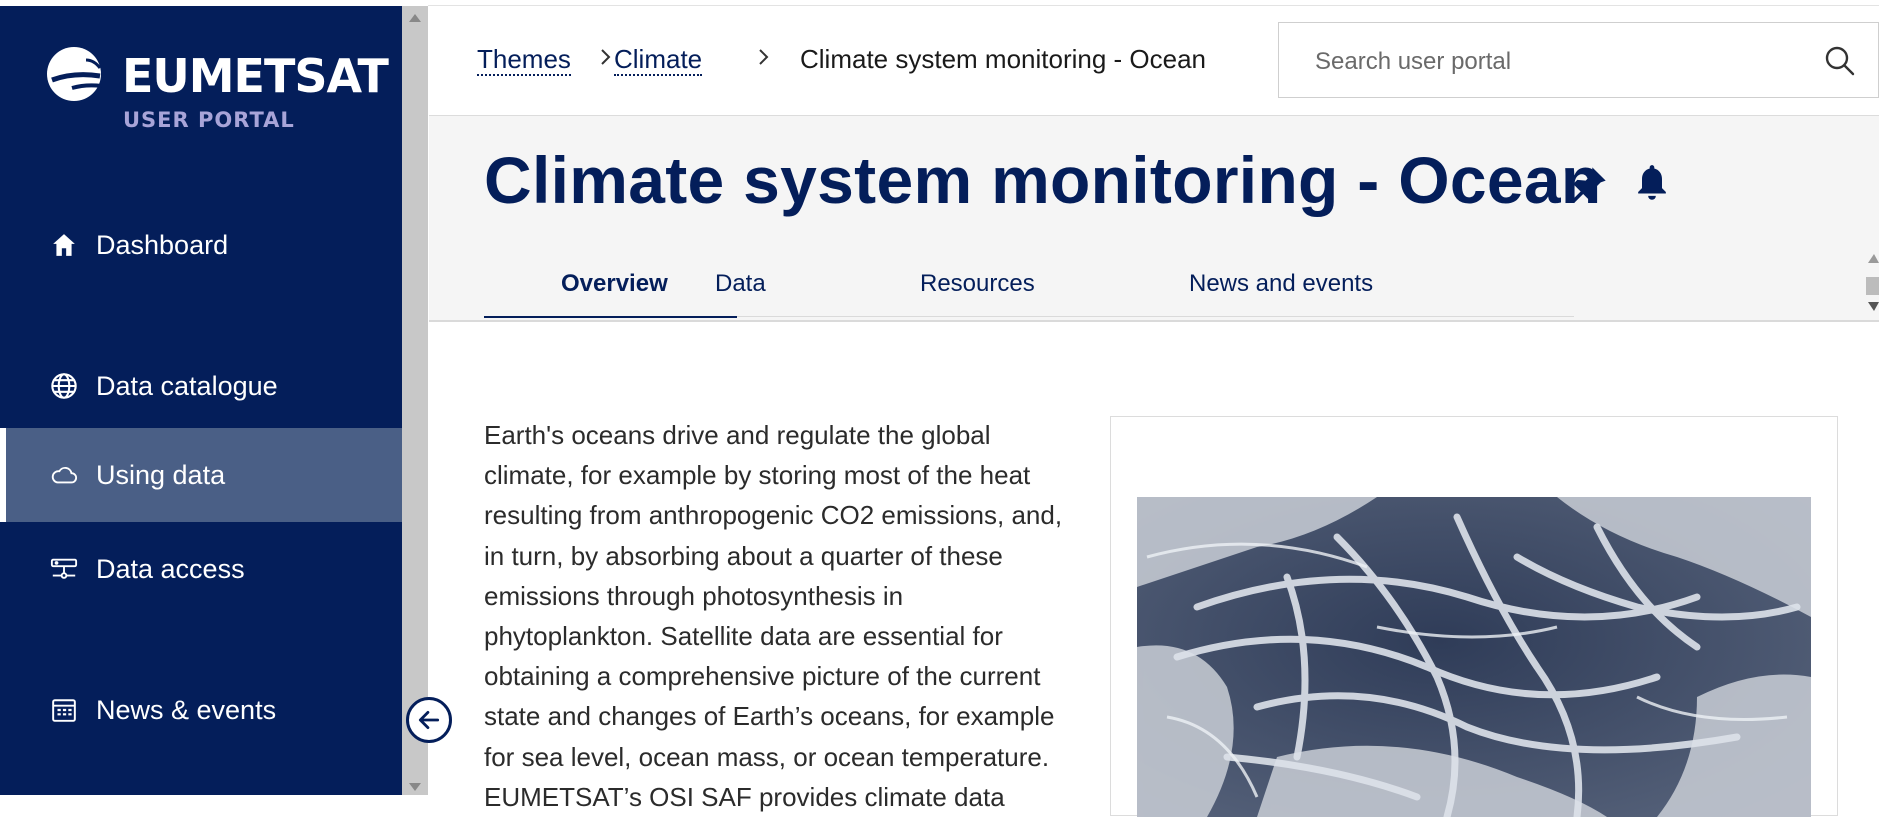  What do you see at coordinates (658, 60) in the screenshot?
I see `breadcrumb-link-climate: Climate` at bounding box center [658, 60].